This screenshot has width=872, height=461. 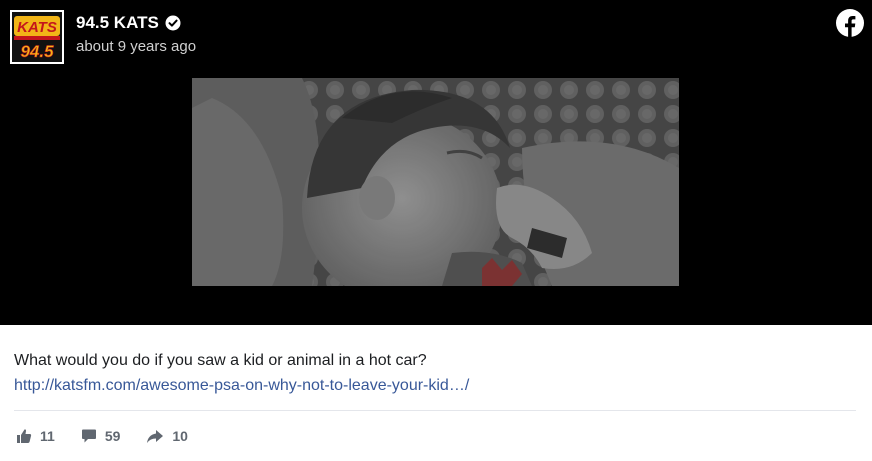 I want to click on post-timestamp: about 9 years ago, so click(x=136, y=46).